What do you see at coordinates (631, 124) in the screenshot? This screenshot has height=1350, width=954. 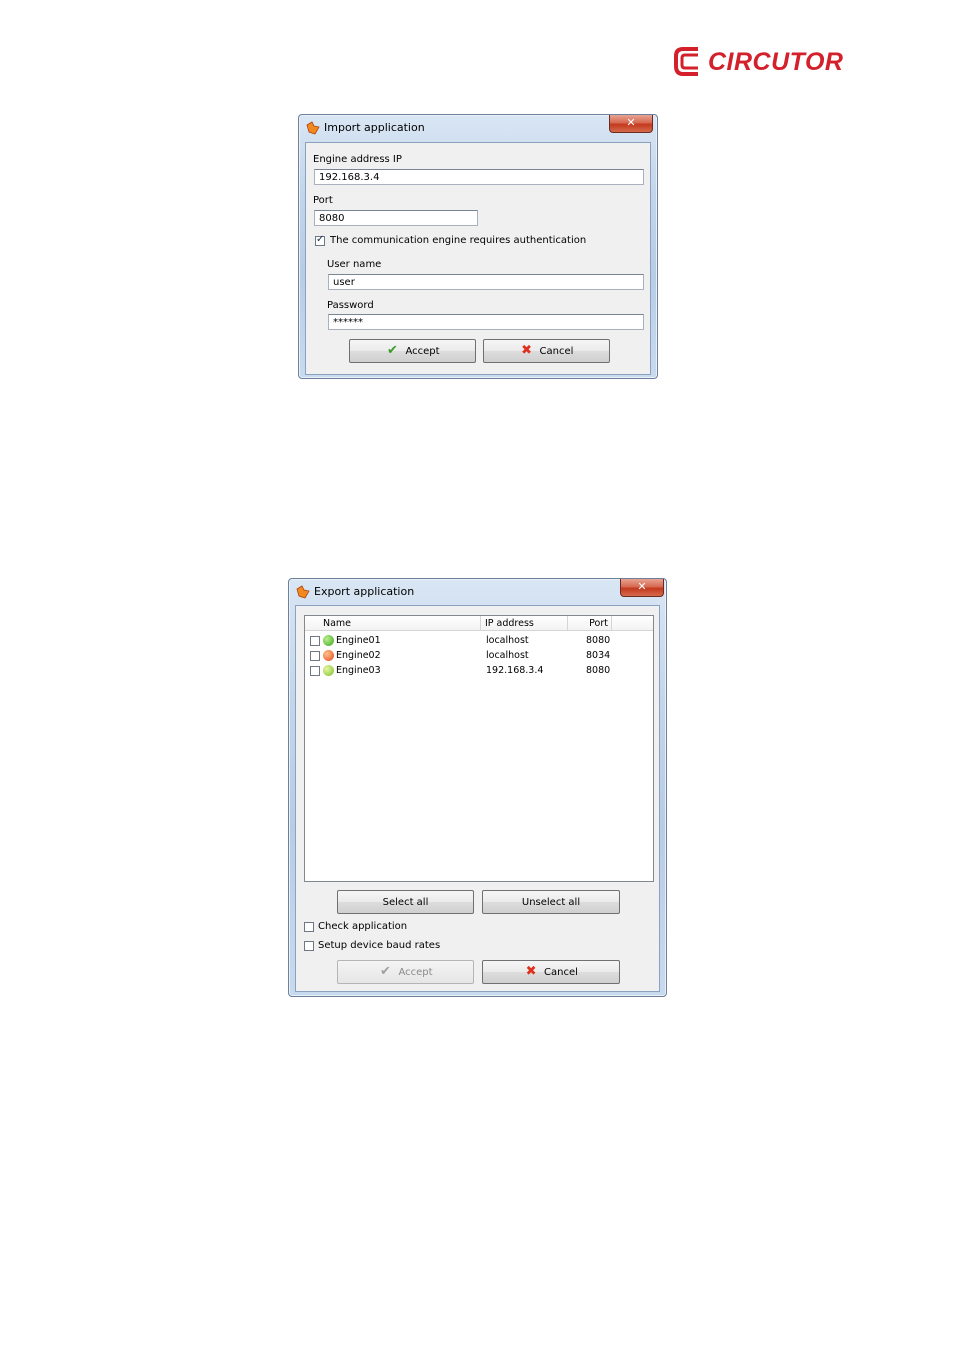 I see `import-close-button: ✕` at bounding box center [631, 124].